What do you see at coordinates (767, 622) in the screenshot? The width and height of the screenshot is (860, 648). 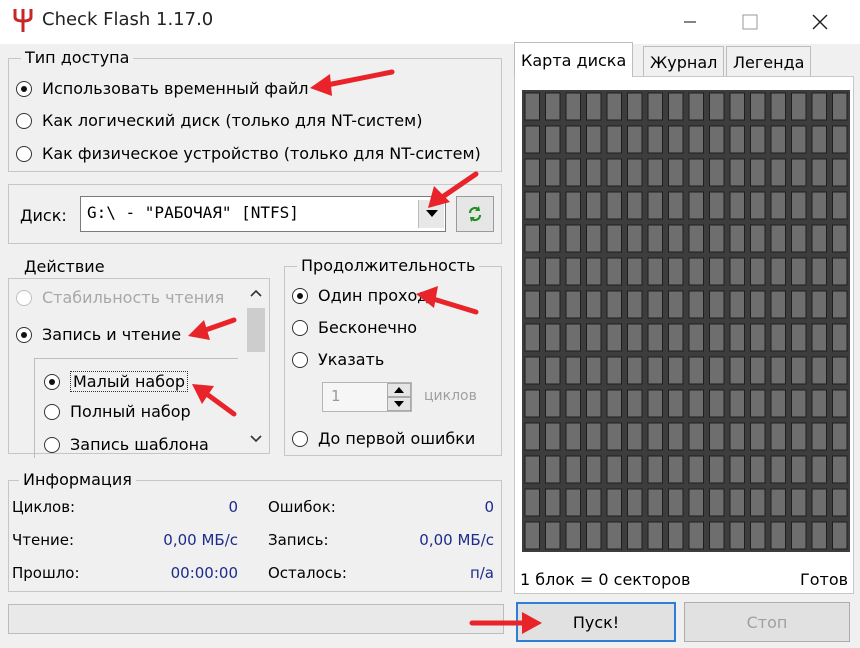 I see `stop-button: Стоп` at bounding box center [767, 622].